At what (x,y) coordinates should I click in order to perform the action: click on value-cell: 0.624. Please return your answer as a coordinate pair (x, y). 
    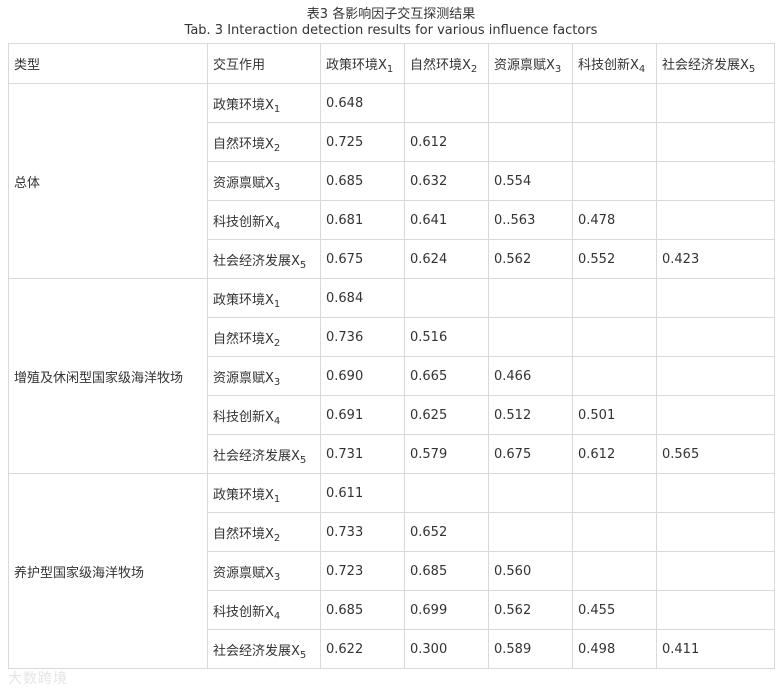
    Looking at the image, I should click on (446, 259).